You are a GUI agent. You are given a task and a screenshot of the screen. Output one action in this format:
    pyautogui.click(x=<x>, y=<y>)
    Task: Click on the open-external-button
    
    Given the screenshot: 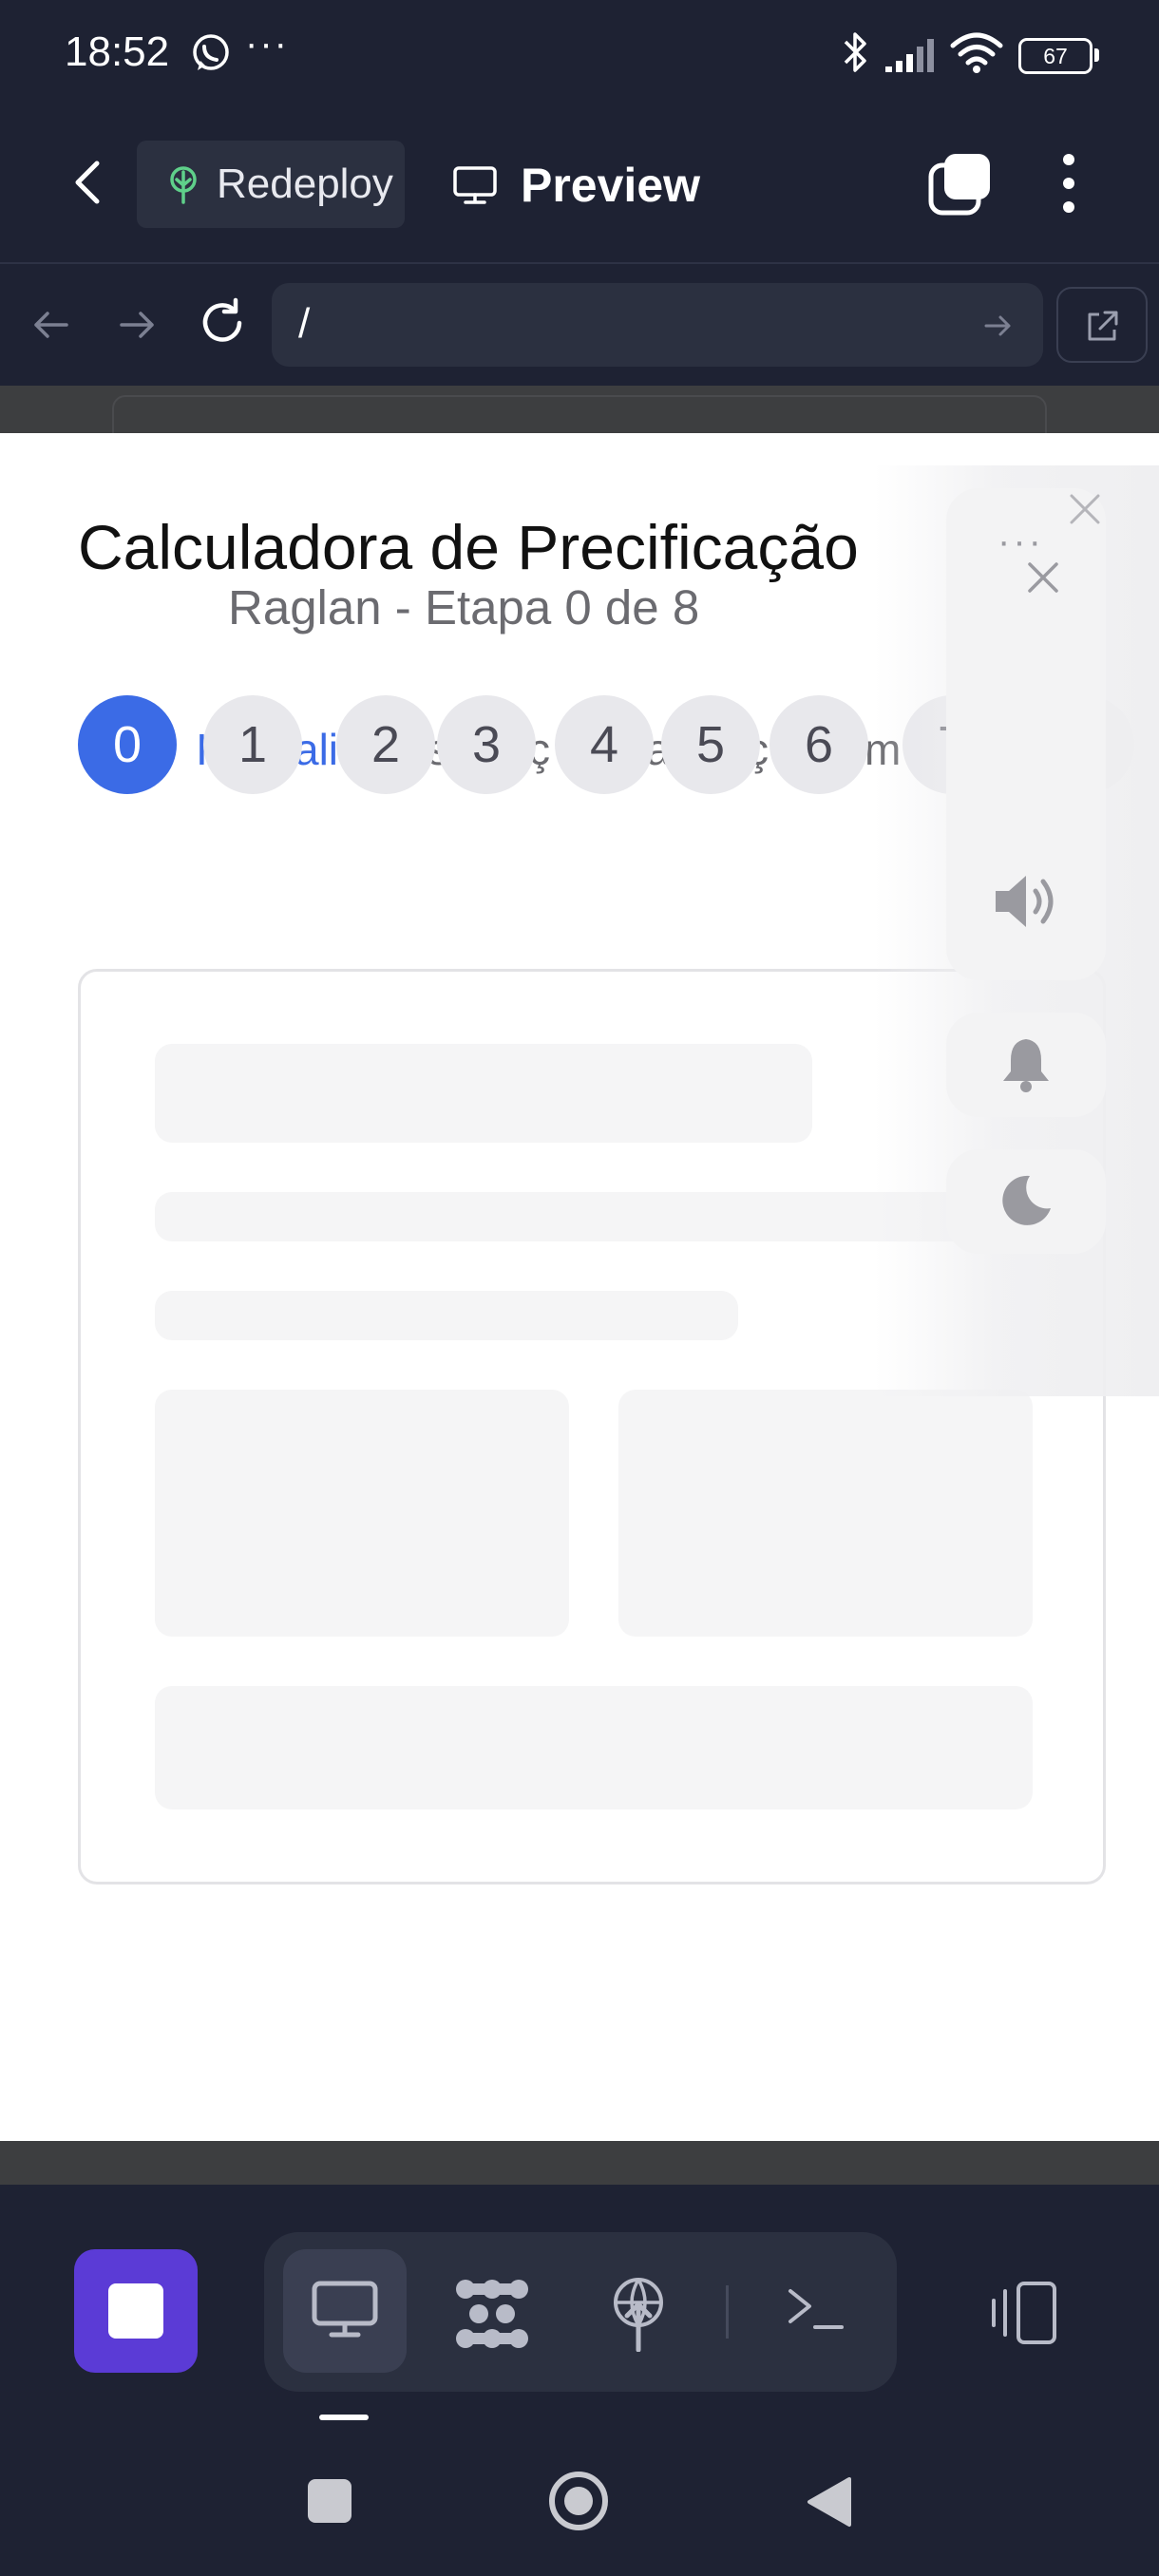 What is the action you would take?
    pyautogui.click(x=1102, y=325)
    